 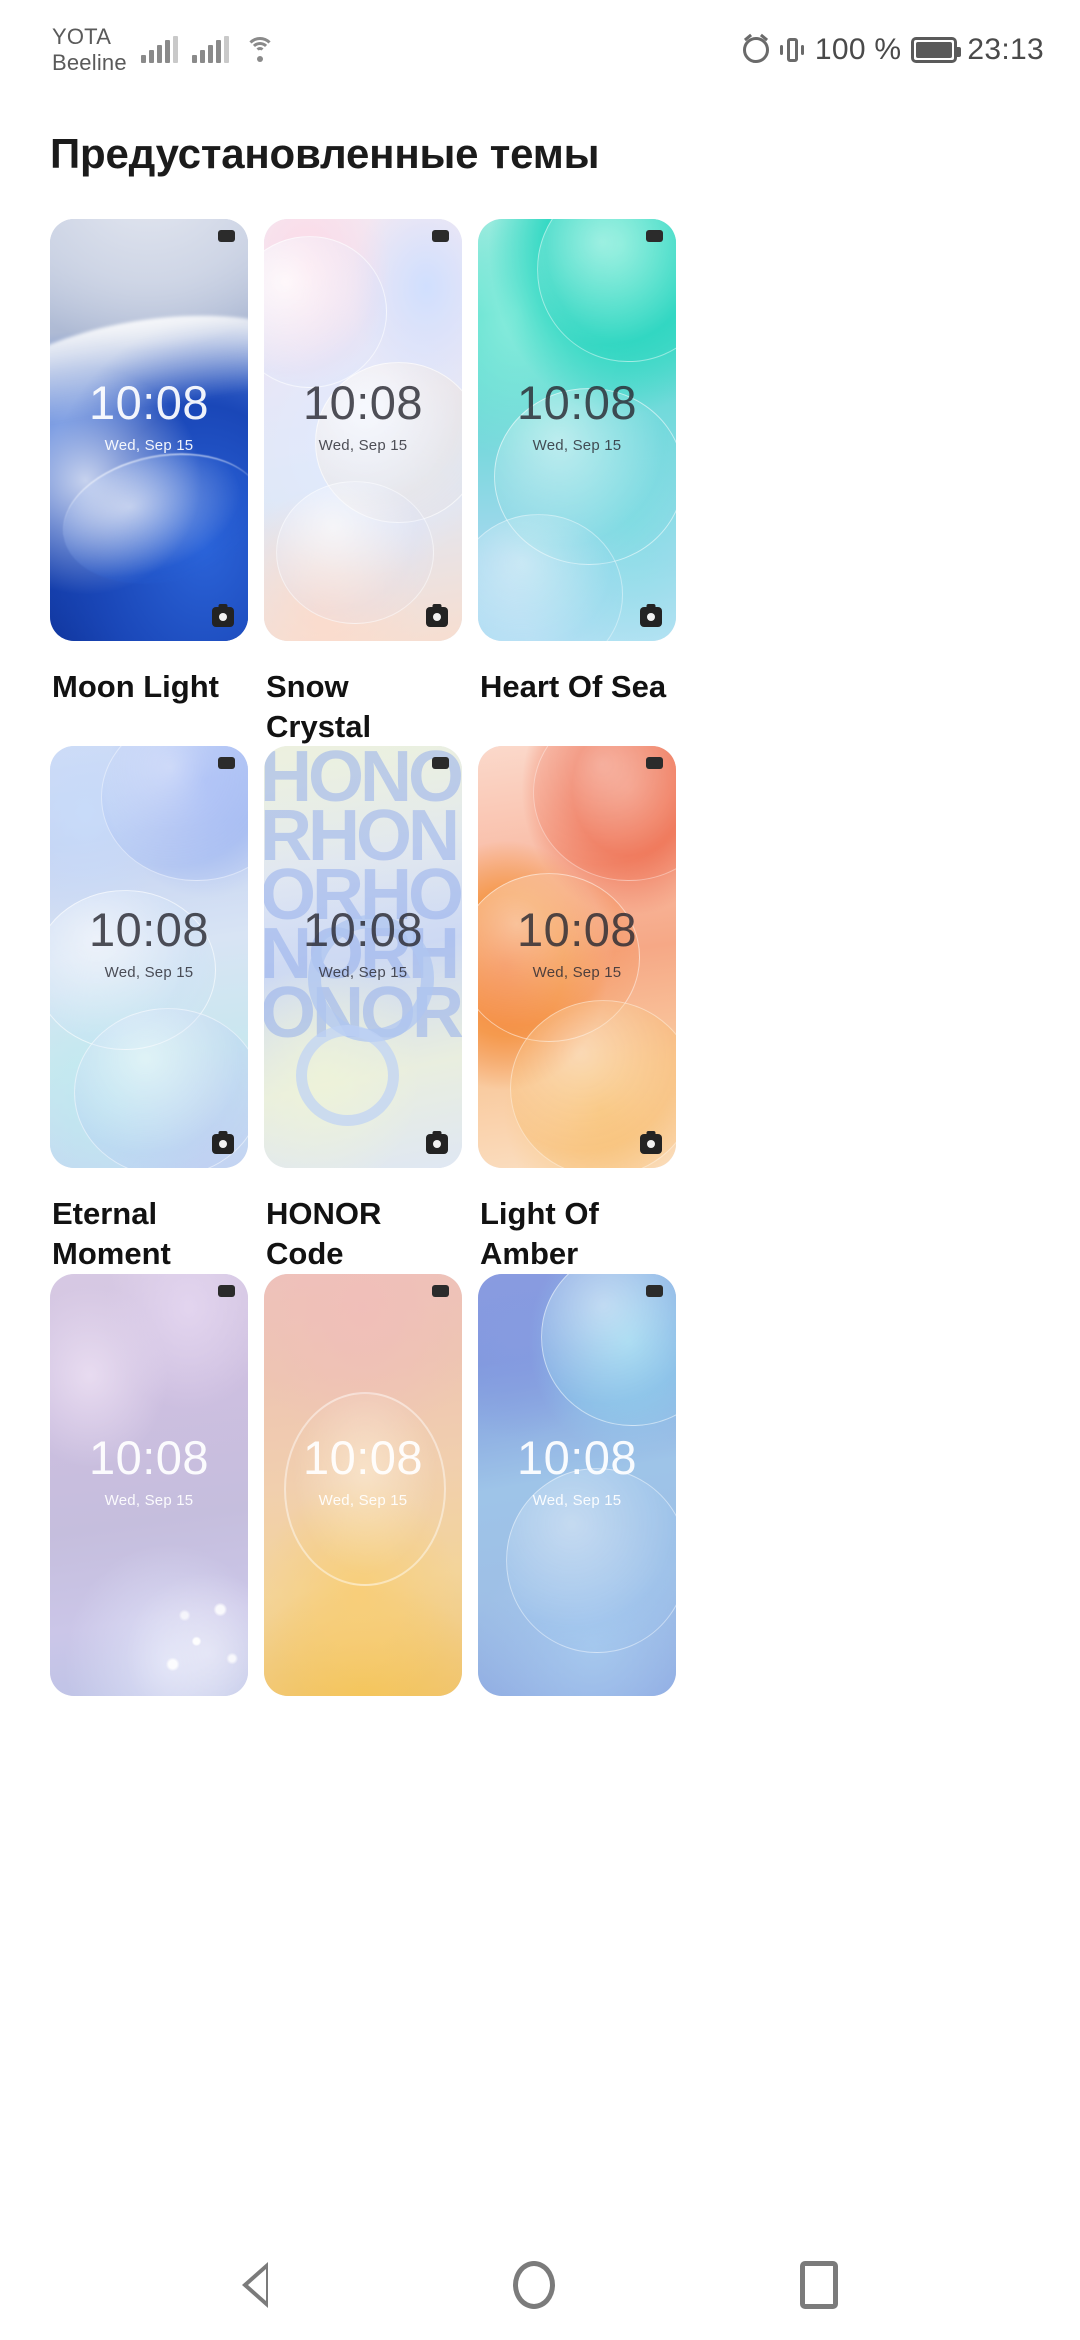 What do you see at coordinates (89, 62) in the screenshot?
I see `carrier-name-secondary: Beeline` at bounding box center [89, 62].